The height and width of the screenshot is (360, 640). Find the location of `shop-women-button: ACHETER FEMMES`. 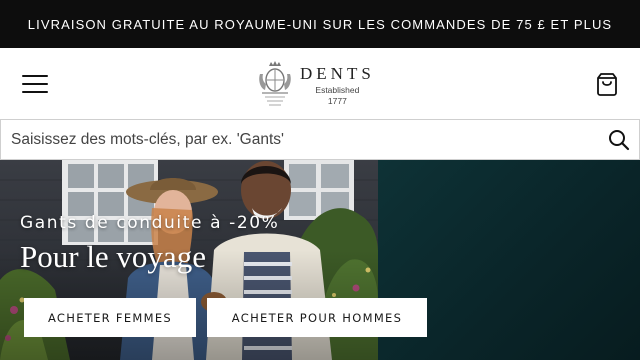

shop-women-button: ACHETER FEMMES is located at coordinates (110, 317).